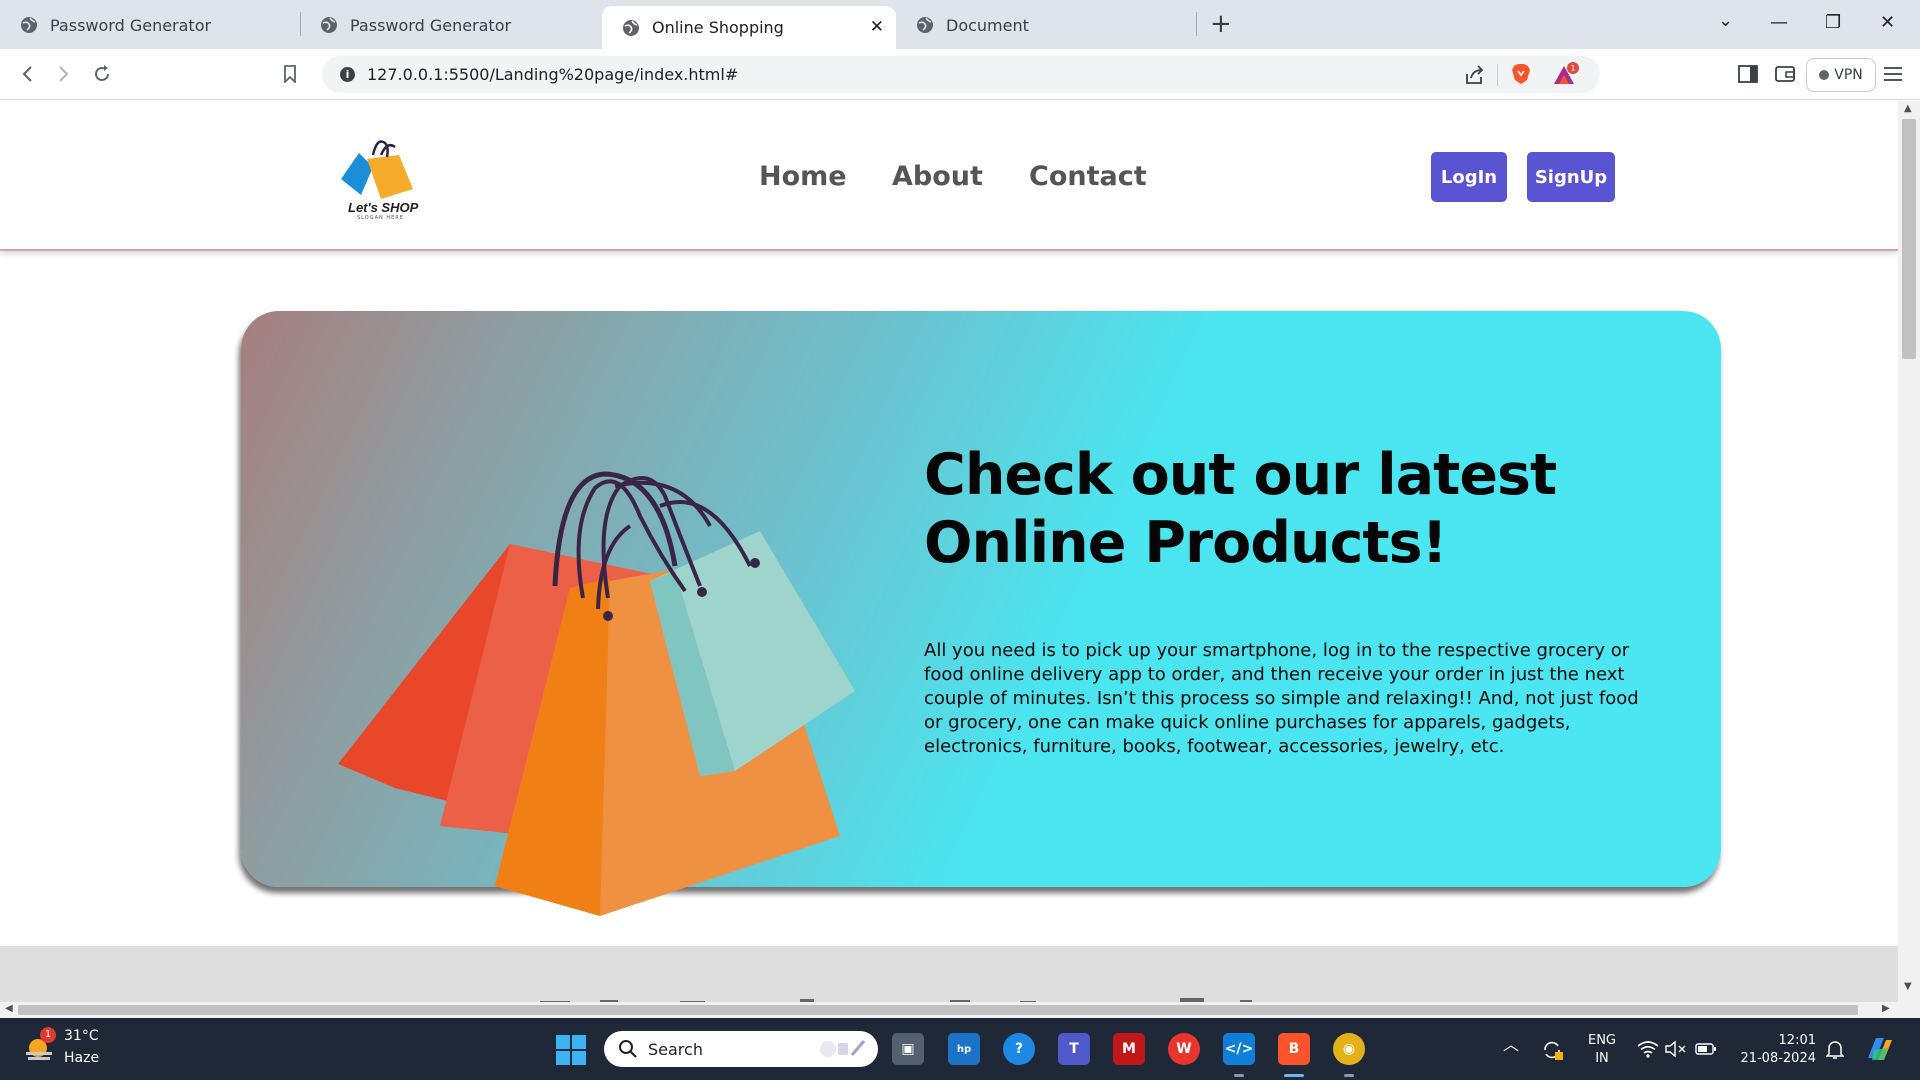 This screenshot has height=1080, width=1920. What do you see at coordinates (380, 218) in the screenshot?
I see `logo-slogan: SLOGAN HERE` at bounding box center [380, 218].